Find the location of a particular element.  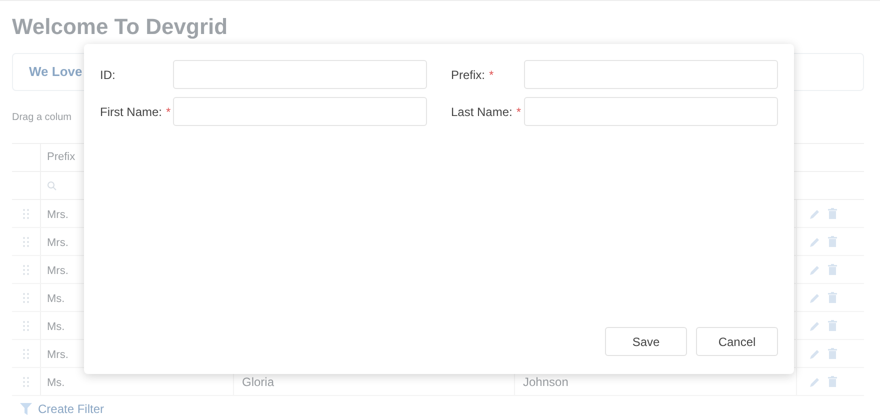

field-label: Last Name: is located at coordinates (481, 112).